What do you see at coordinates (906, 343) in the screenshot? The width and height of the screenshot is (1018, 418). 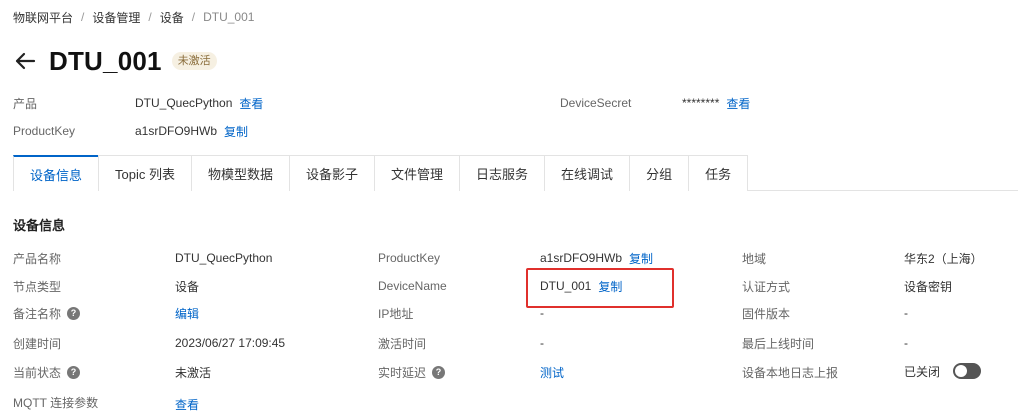 I see `info-last-online-value: -` at bounding box center [906, 343].